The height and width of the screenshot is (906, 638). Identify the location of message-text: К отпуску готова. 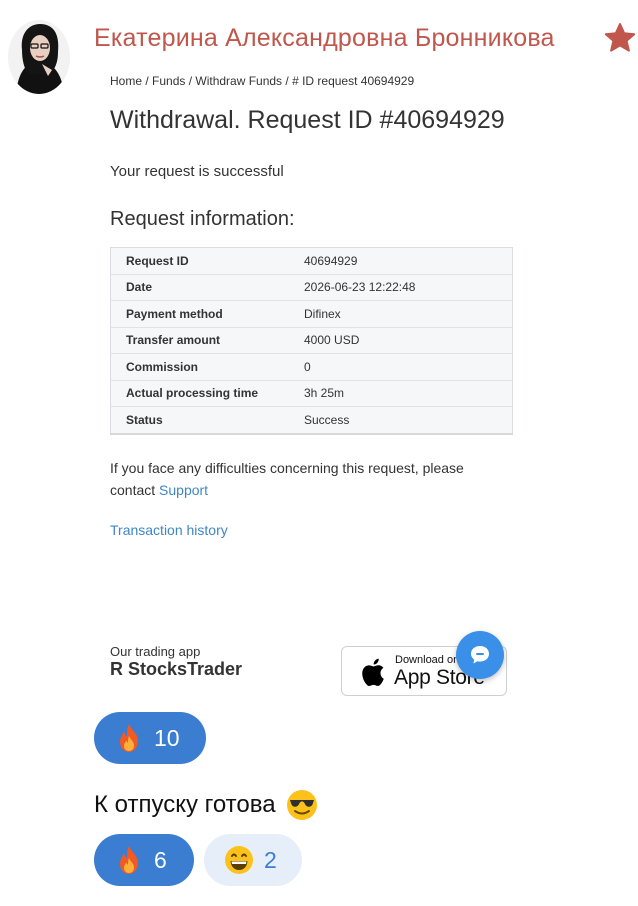
(185, 804).